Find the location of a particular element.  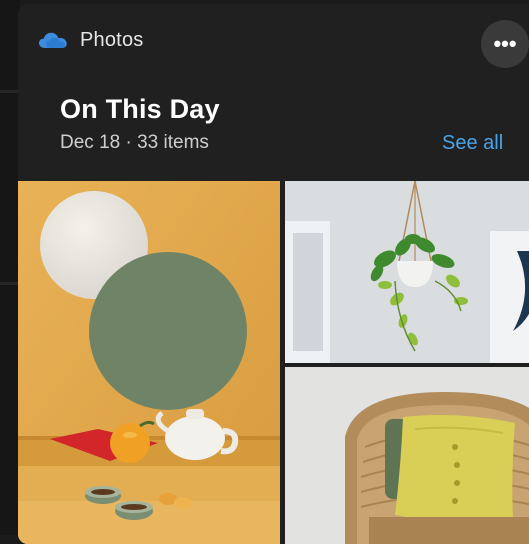

see-all-link: See all is located at coordinates (472, 143).